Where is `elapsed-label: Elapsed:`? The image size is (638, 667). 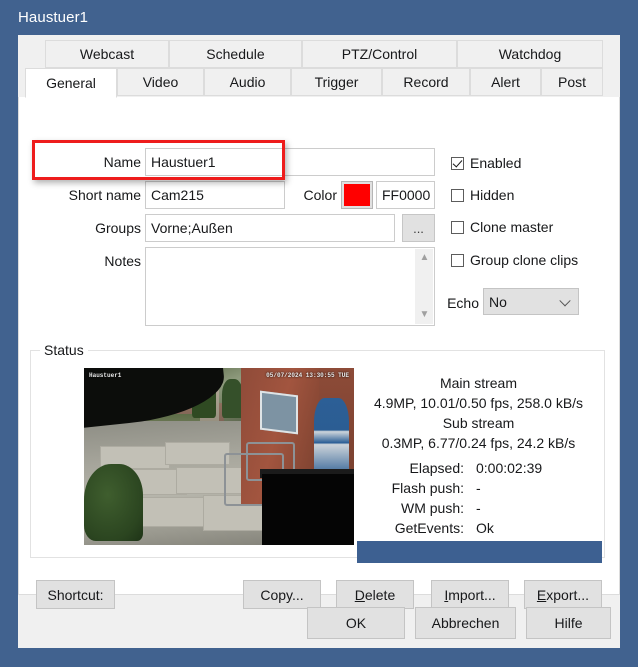 elapsed-label: Elapsed: is located at coordinates (436, 468).